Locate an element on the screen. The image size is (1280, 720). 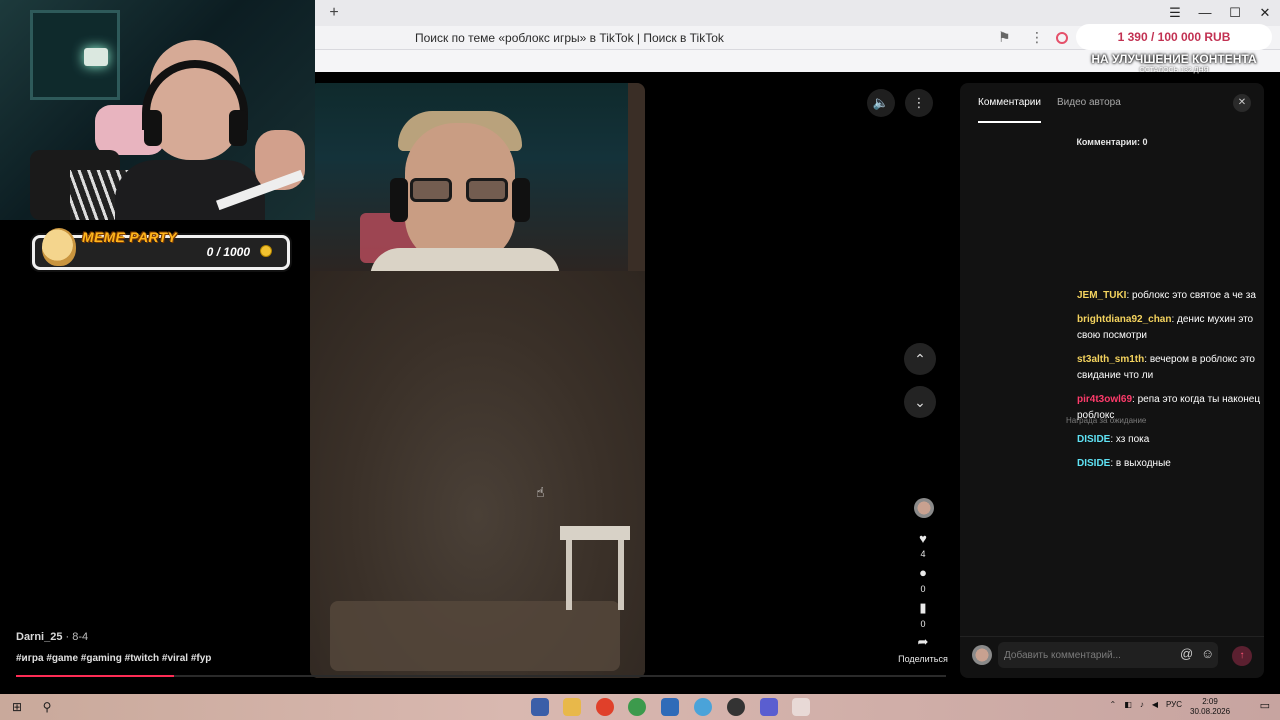
save-app-icon is located at coordinates (540, 707).